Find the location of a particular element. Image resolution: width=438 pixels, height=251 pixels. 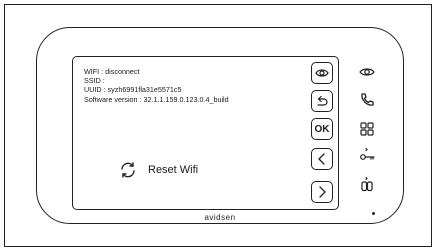

uuid-value: UUID : syzh6991fla31e5571c5 is located at coordinates (133, 90).